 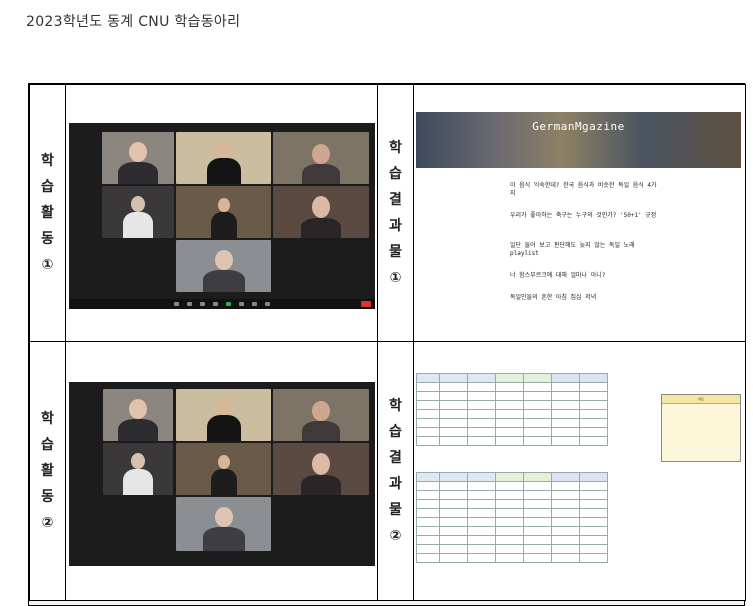 I want to click on blog-post-title: 너 함스부르크에 대해 얼마나 아니?, so click(x=585, y=276).